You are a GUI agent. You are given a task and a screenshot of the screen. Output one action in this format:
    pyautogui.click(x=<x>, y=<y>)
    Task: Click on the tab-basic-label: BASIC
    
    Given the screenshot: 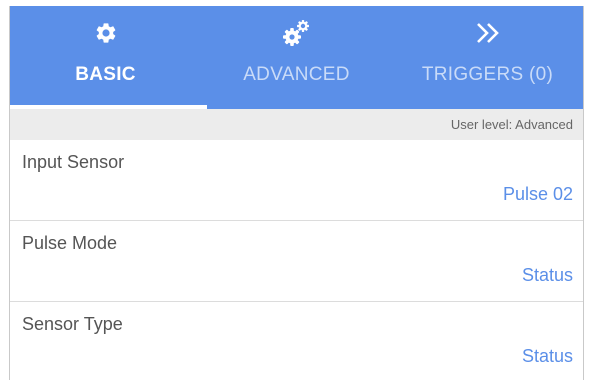 What is the action you would take?
    pyautogui.click(x=105, y=74)
    